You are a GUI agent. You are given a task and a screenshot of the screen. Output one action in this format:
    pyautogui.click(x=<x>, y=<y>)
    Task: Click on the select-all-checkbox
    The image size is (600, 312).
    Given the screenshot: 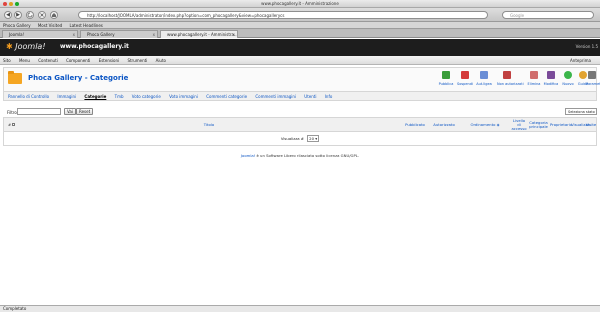 What is the action you would take?
    pyautogui.click(x=13, y=124)
    